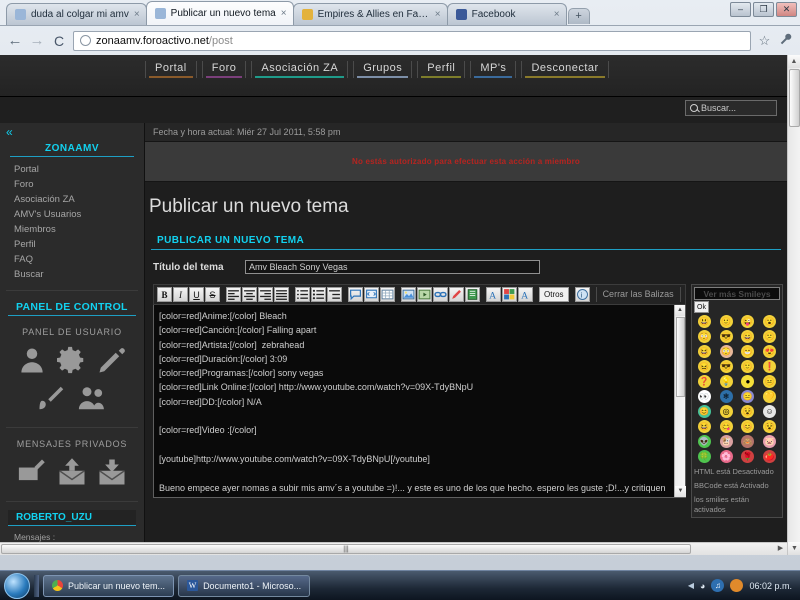  Describe the element at coordinates (180, 294) in the screenshot. I see `italic-button: I` at that location.